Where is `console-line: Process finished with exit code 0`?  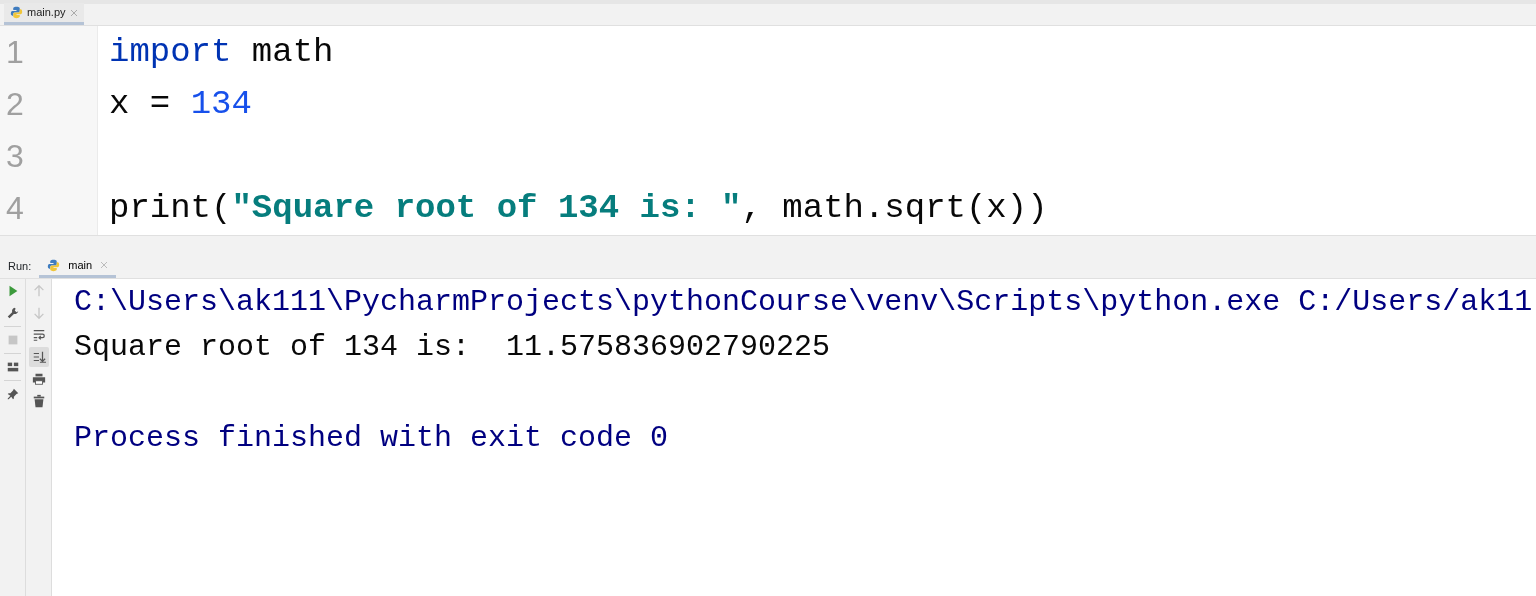
console-line: Process finished with exit code 0 is located at coordinates (372, 438).